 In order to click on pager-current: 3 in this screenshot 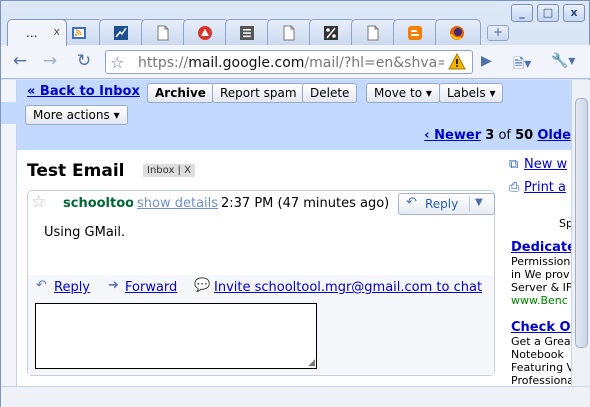, I will do `click(490, 135)`.